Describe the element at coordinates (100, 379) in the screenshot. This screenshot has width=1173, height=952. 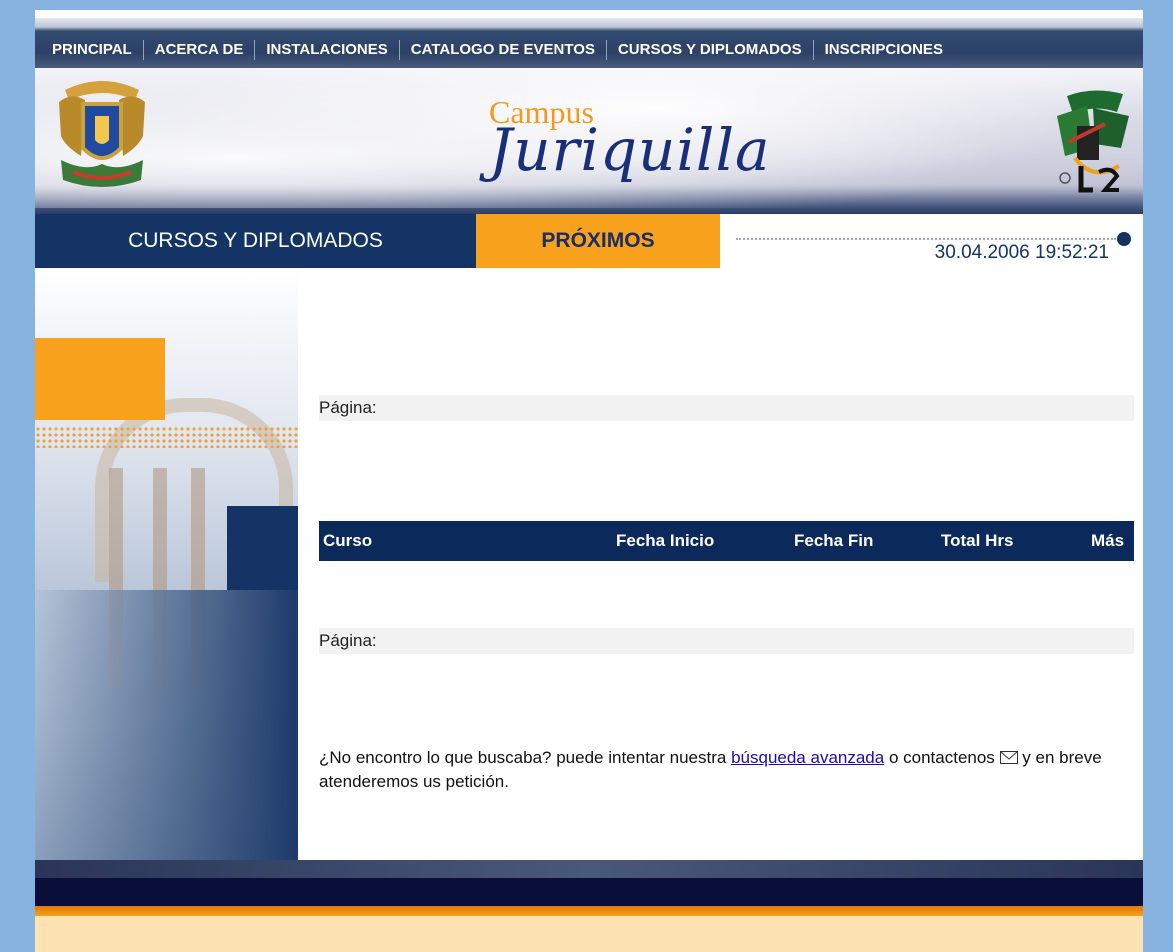
I see `orange-block` at that location.